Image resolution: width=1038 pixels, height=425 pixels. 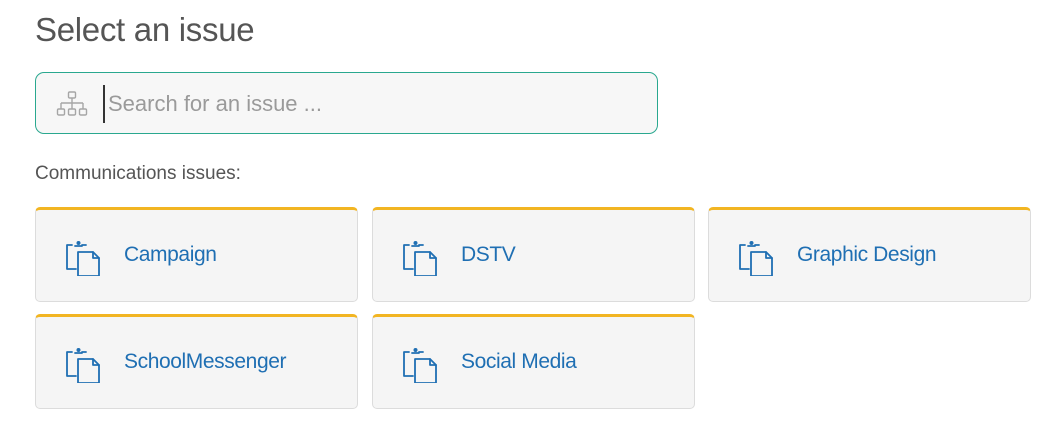 What do you see at coordinates (72, 103) in the screenshot?
I see `sitemap-icon` at bounding box center [72, 103].